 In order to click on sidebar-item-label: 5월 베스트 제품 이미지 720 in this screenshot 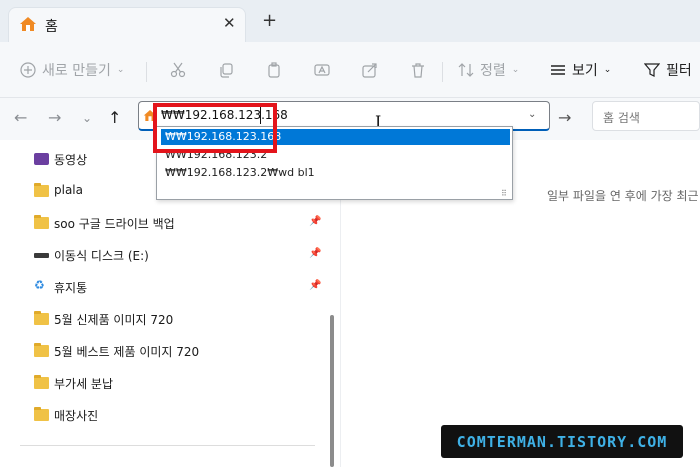, I will do `click(127, 352)`.